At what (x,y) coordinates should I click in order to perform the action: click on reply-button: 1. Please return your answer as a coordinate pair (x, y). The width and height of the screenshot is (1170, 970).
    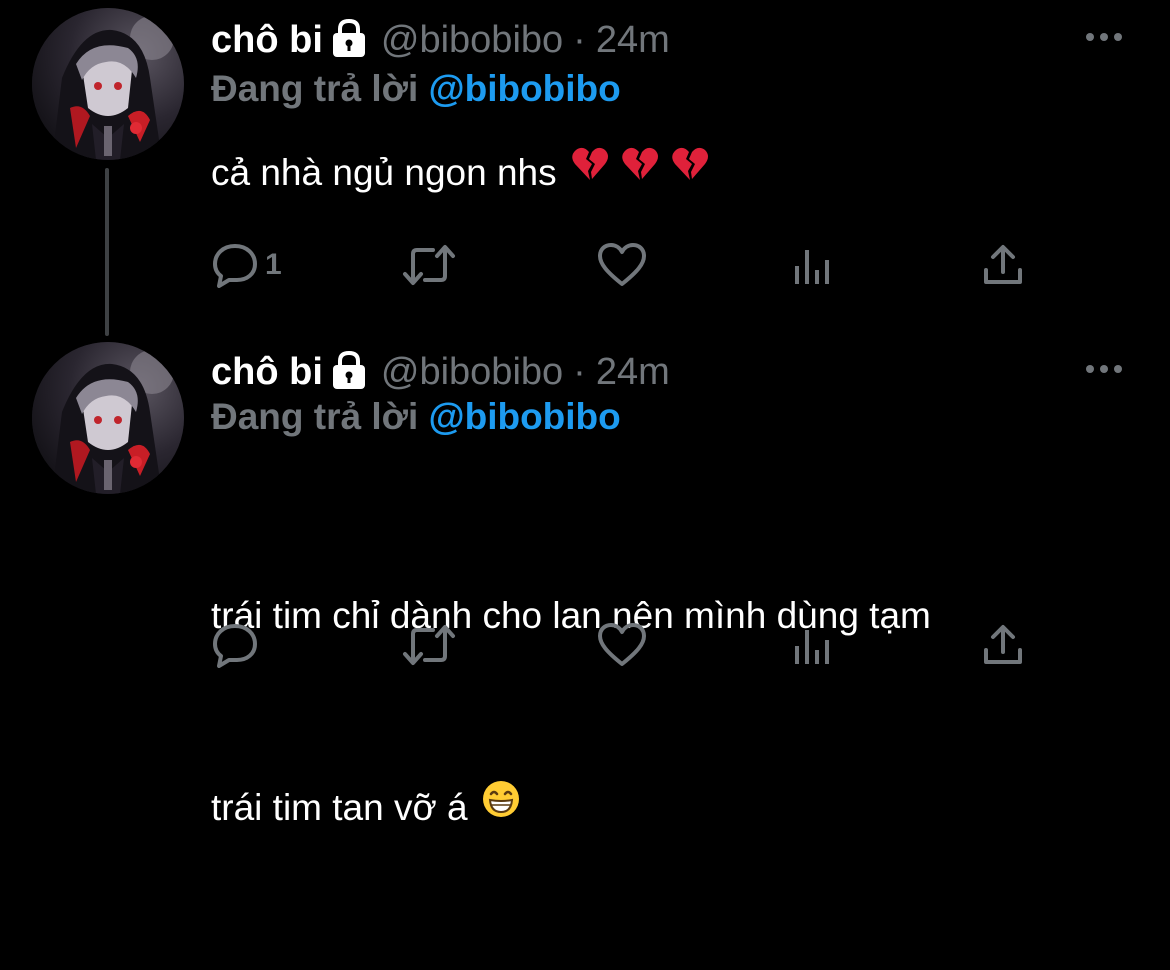
    Looking at the image, I should click on (246, 265).